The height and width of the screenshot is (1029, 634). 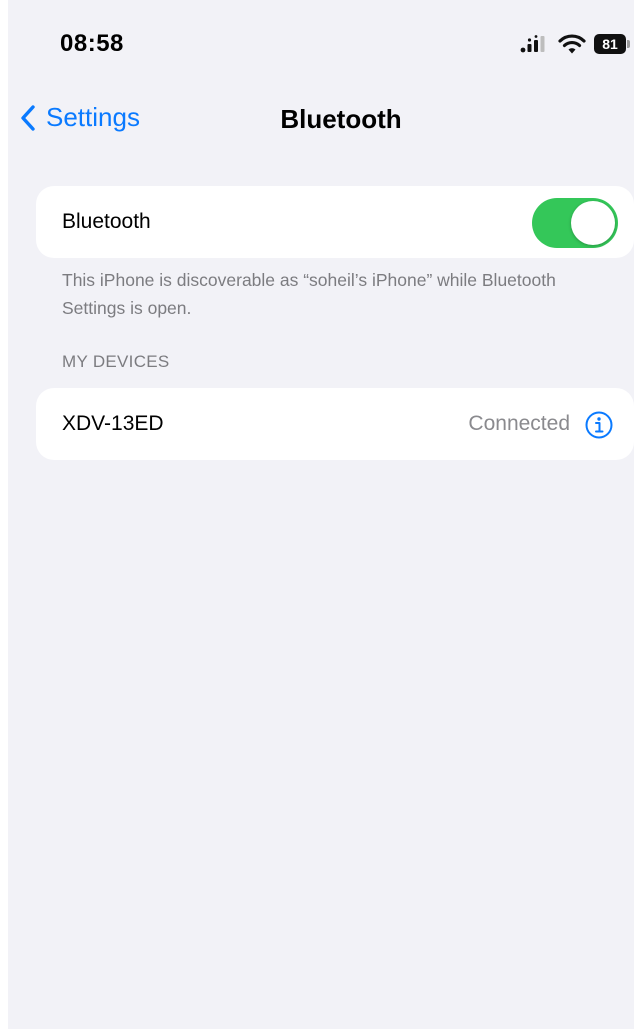 I want to click on battery-level: 81, so click(x=610, y=44).